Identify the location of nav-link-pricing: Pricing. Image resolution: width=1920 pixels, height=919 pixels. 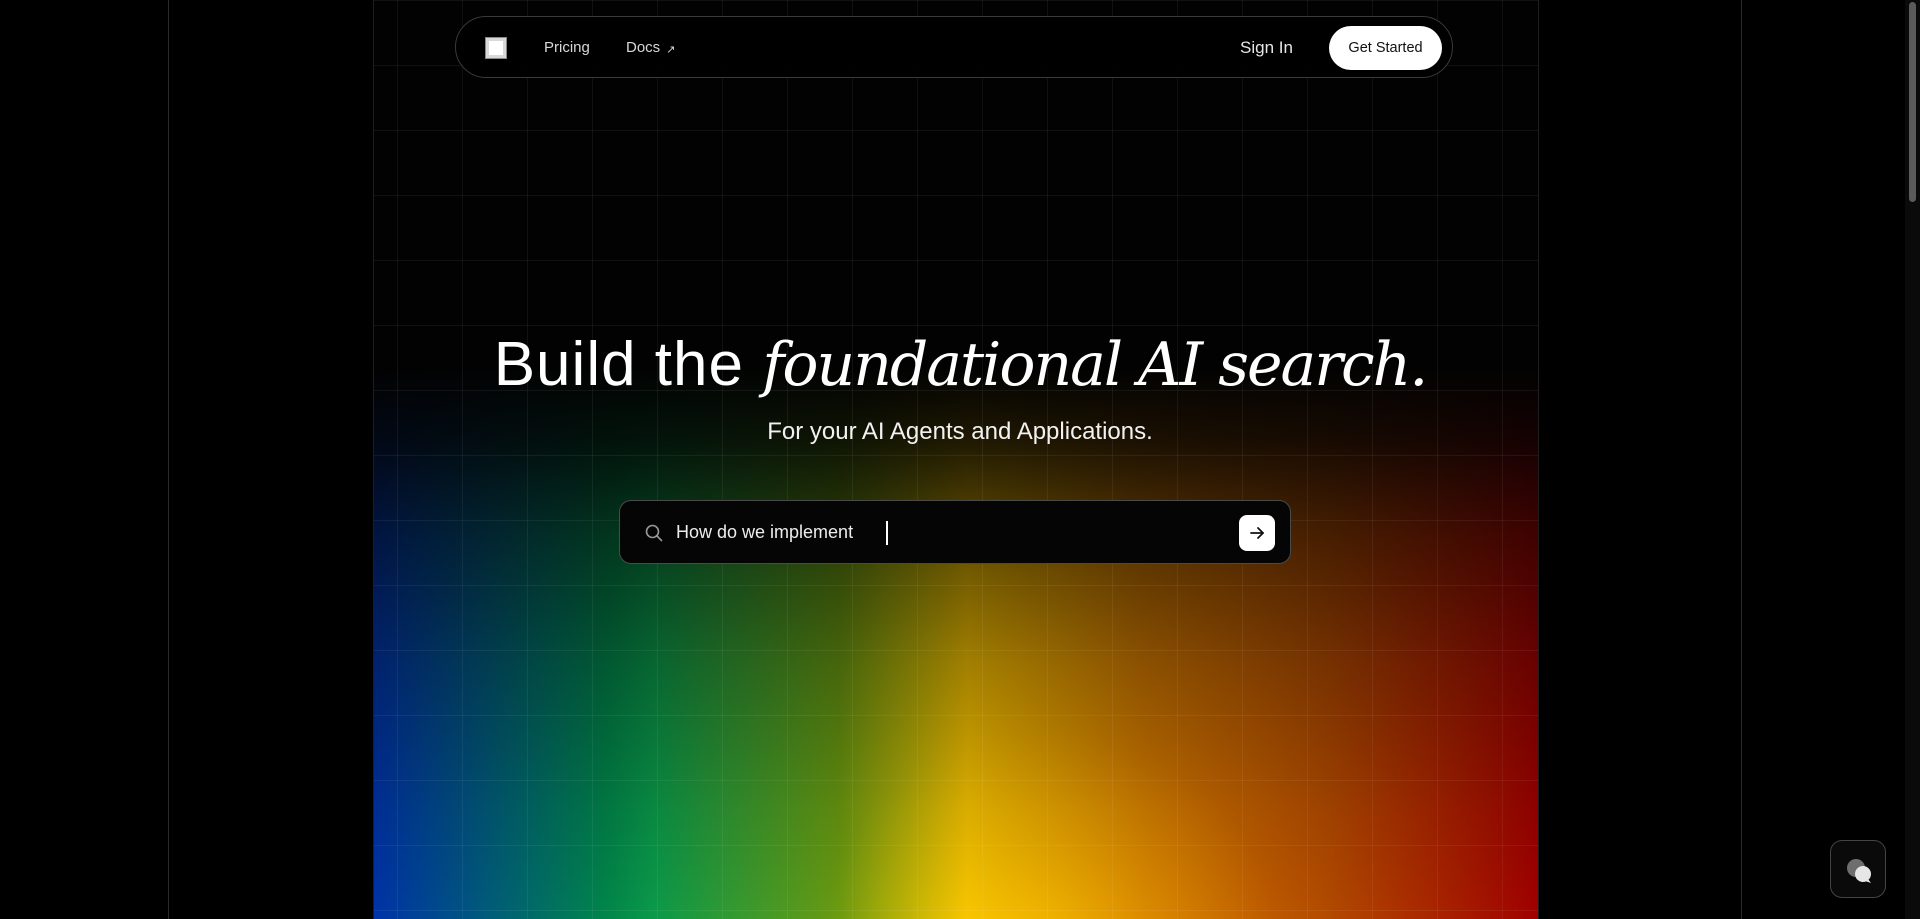
(567, 48).